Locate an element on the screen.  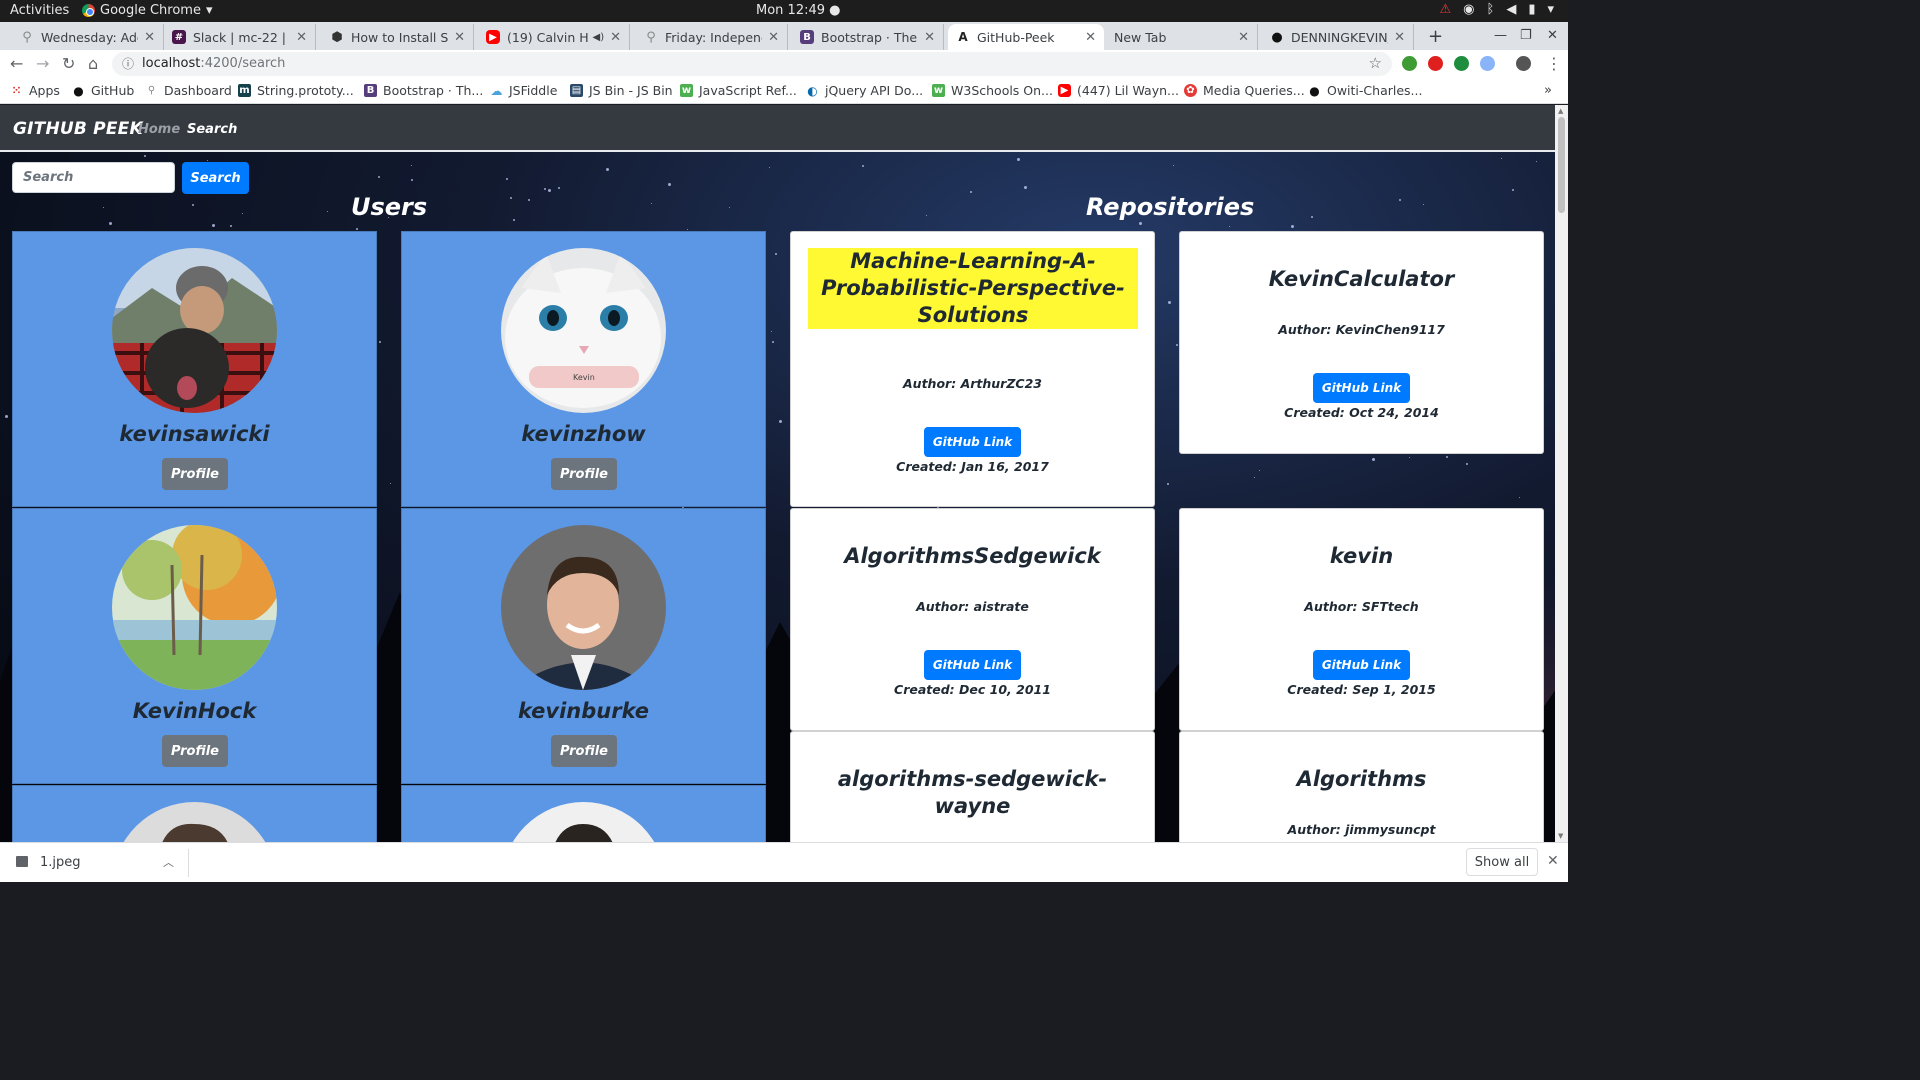
nav-link-home: Home is located at coordinates (159, 129).